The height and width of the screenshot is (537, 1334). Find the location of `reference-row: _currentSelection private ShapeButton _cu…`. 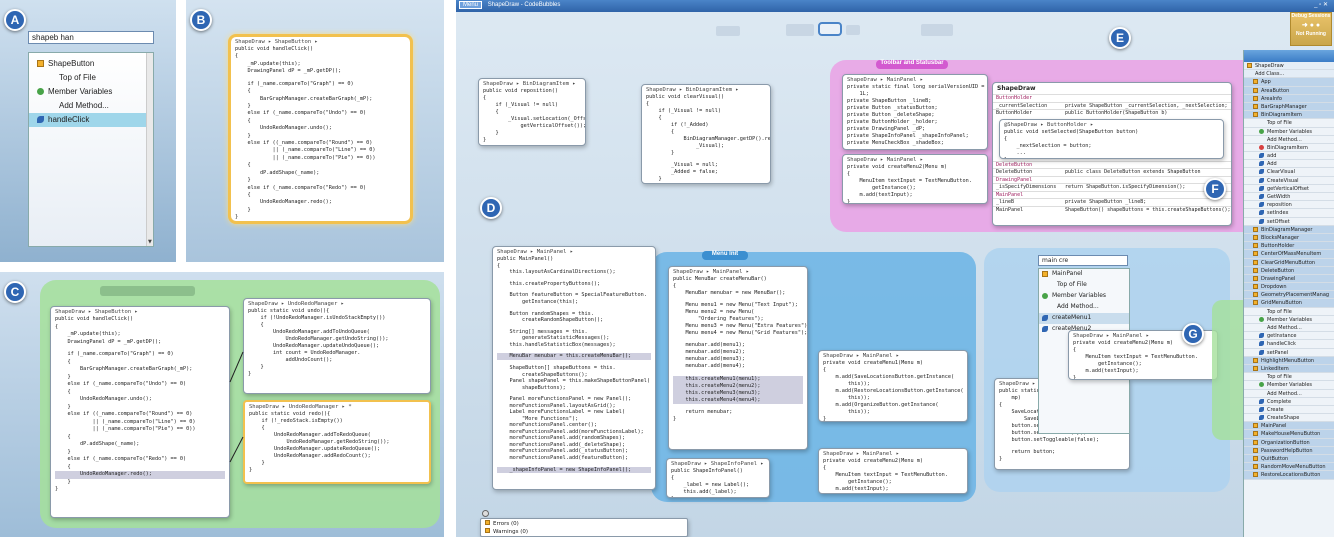

reference-row: _currentSelection private ShapeButton _cu… is located at coordinates (1112, 105).